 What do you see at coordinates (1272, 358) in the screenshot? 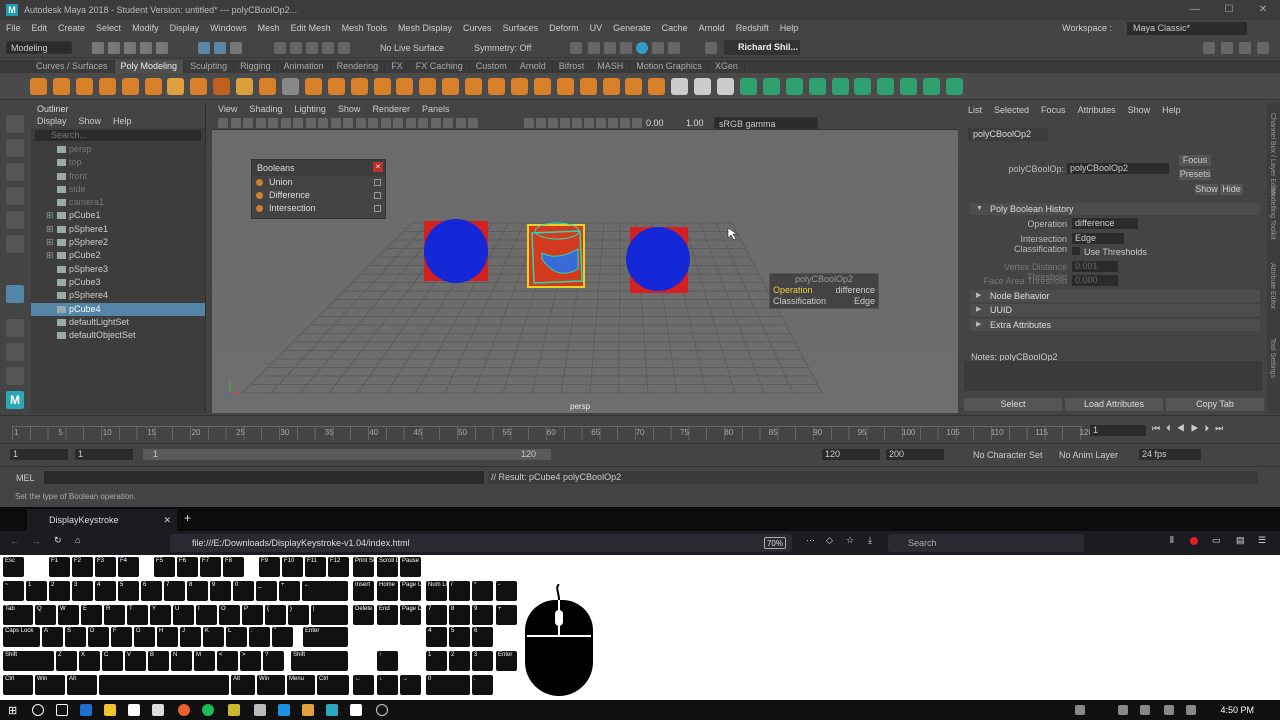
I see `side-tab: Tool Settings` at bounding box center [1272, 358].